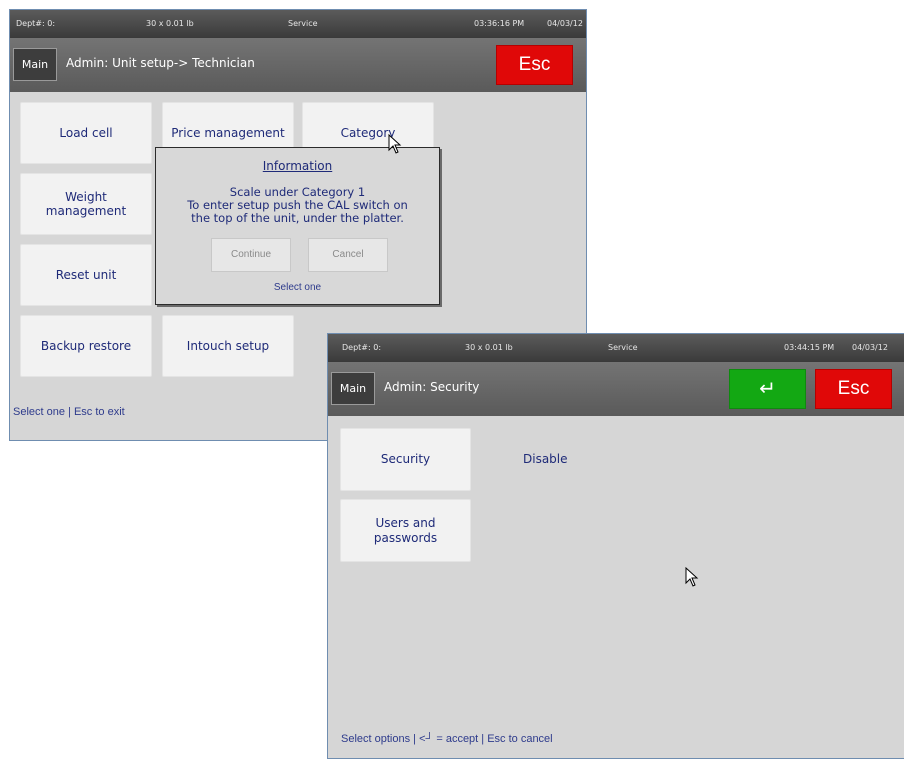 The image size is (904, 759). Describe the element at coordinates (160, 63) in the screenshot. I see `page-title: Admin: Unit setup-> Technician` at that location.